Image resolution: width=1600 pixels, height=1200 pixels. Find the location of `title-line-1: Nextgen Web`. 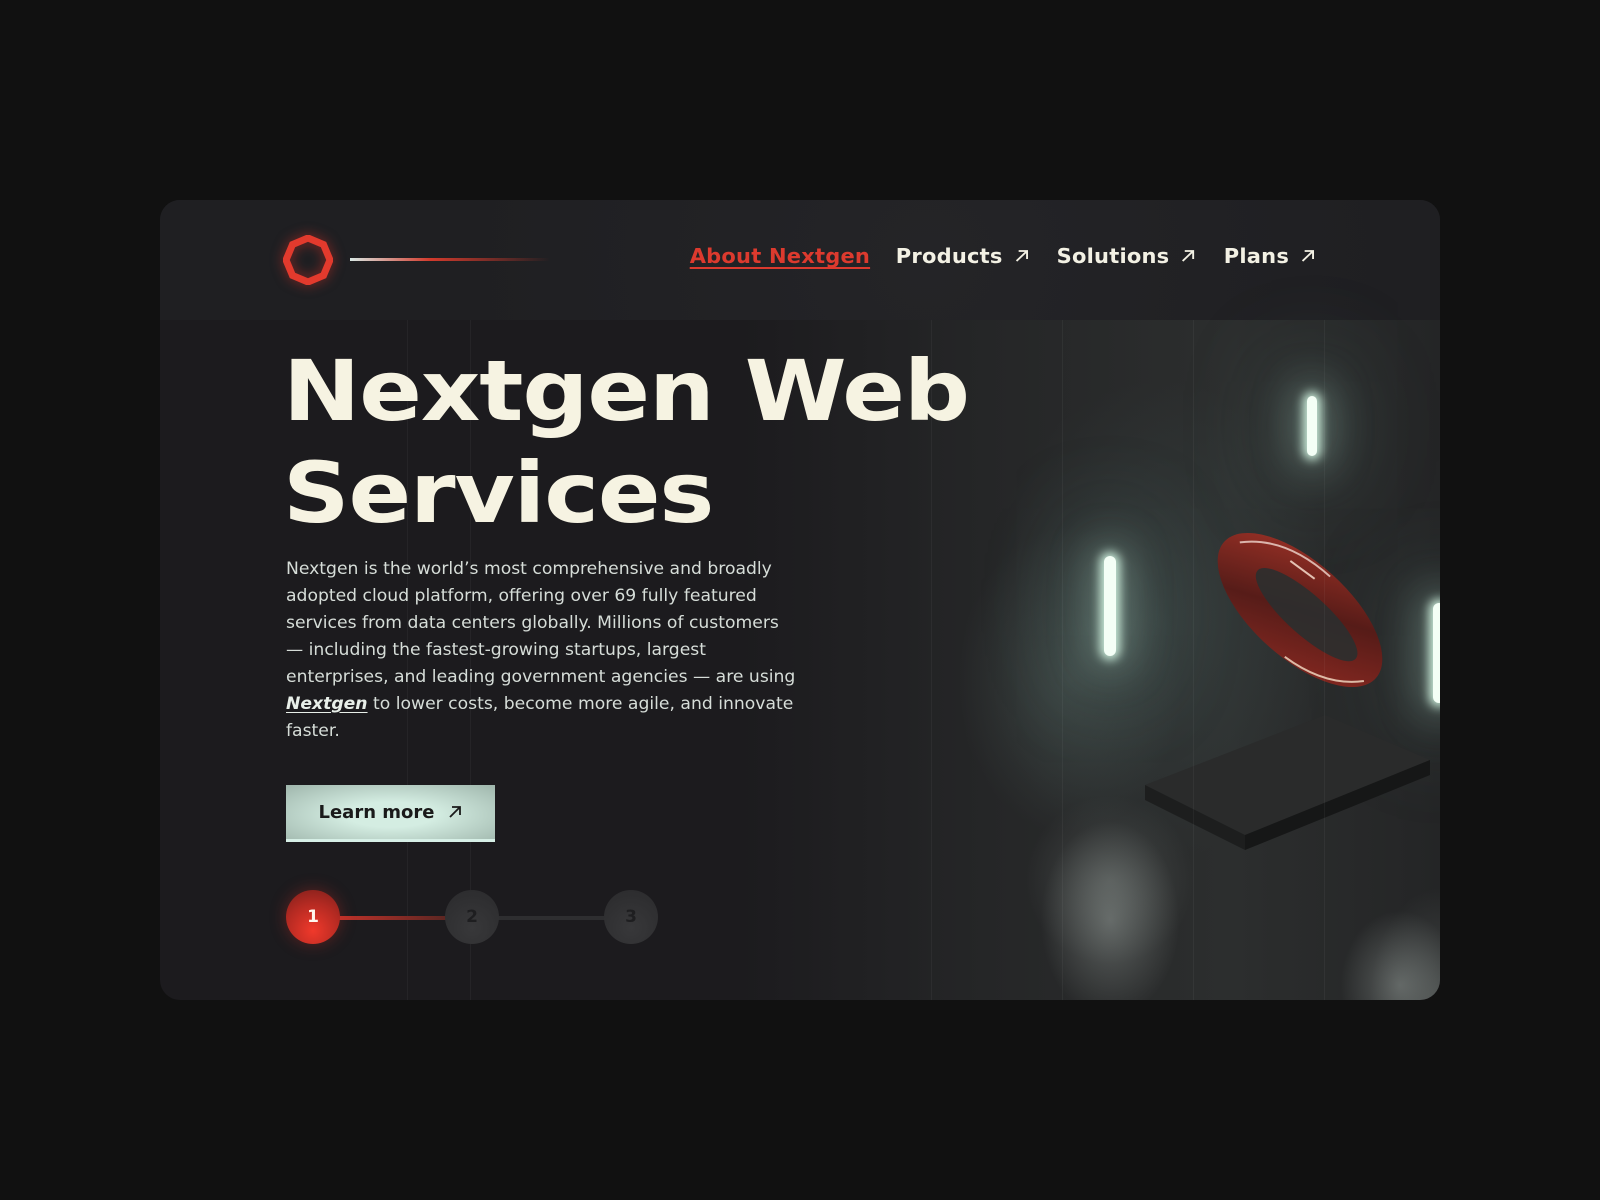

title-line-1: Nextgen Web is located at coordinates (626, 391).